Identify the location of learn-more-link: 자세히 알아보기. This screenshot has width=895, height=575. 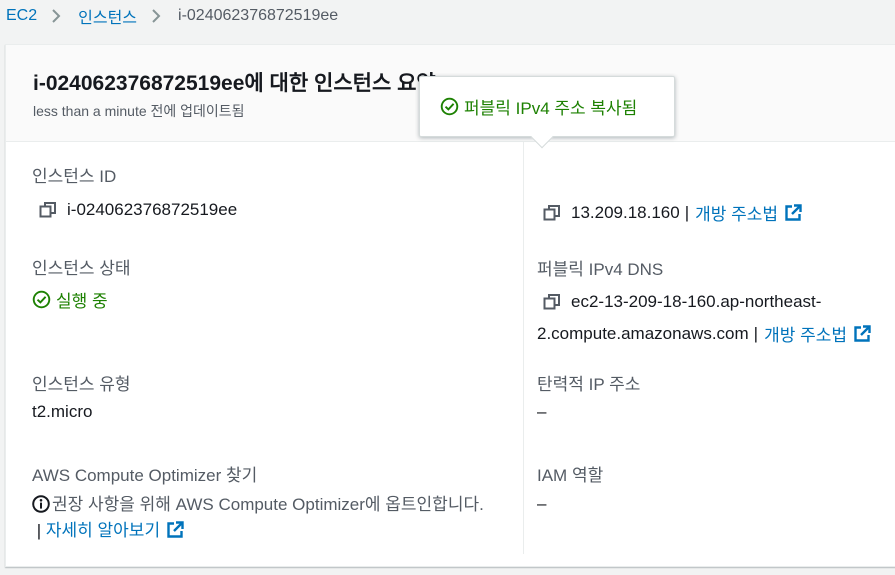
(103, 530).